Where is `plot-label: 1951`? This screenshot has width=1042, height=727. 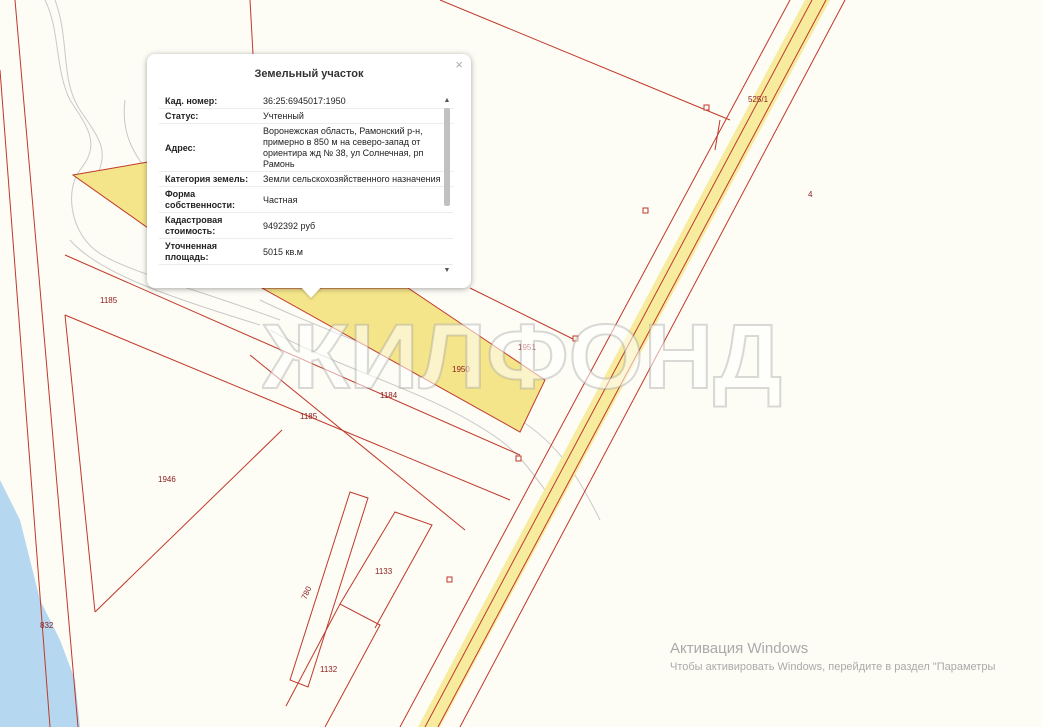 plot-label: 1951 is located at coordinates (527, 347).